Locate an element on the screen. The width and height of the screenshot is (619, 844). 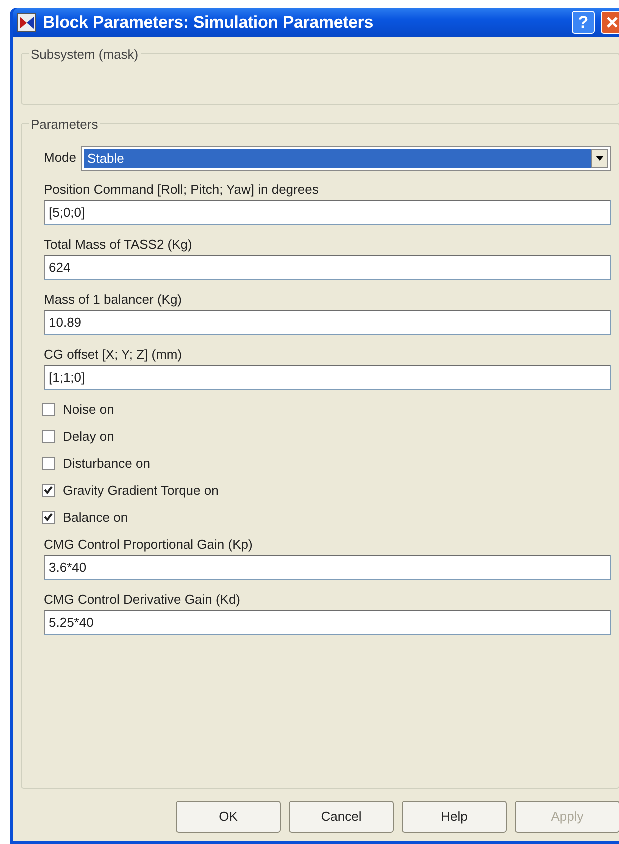
checkbox-label: Delay on is located at coordinates (88, 437).